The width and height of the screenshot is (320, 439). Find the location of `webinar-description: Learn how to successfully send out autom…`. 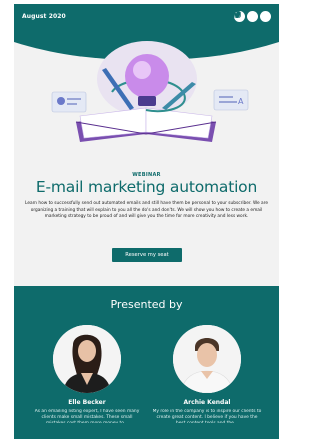

webinar-description: Learn how to successfully send out autom… is located at coordinates (146, 210).